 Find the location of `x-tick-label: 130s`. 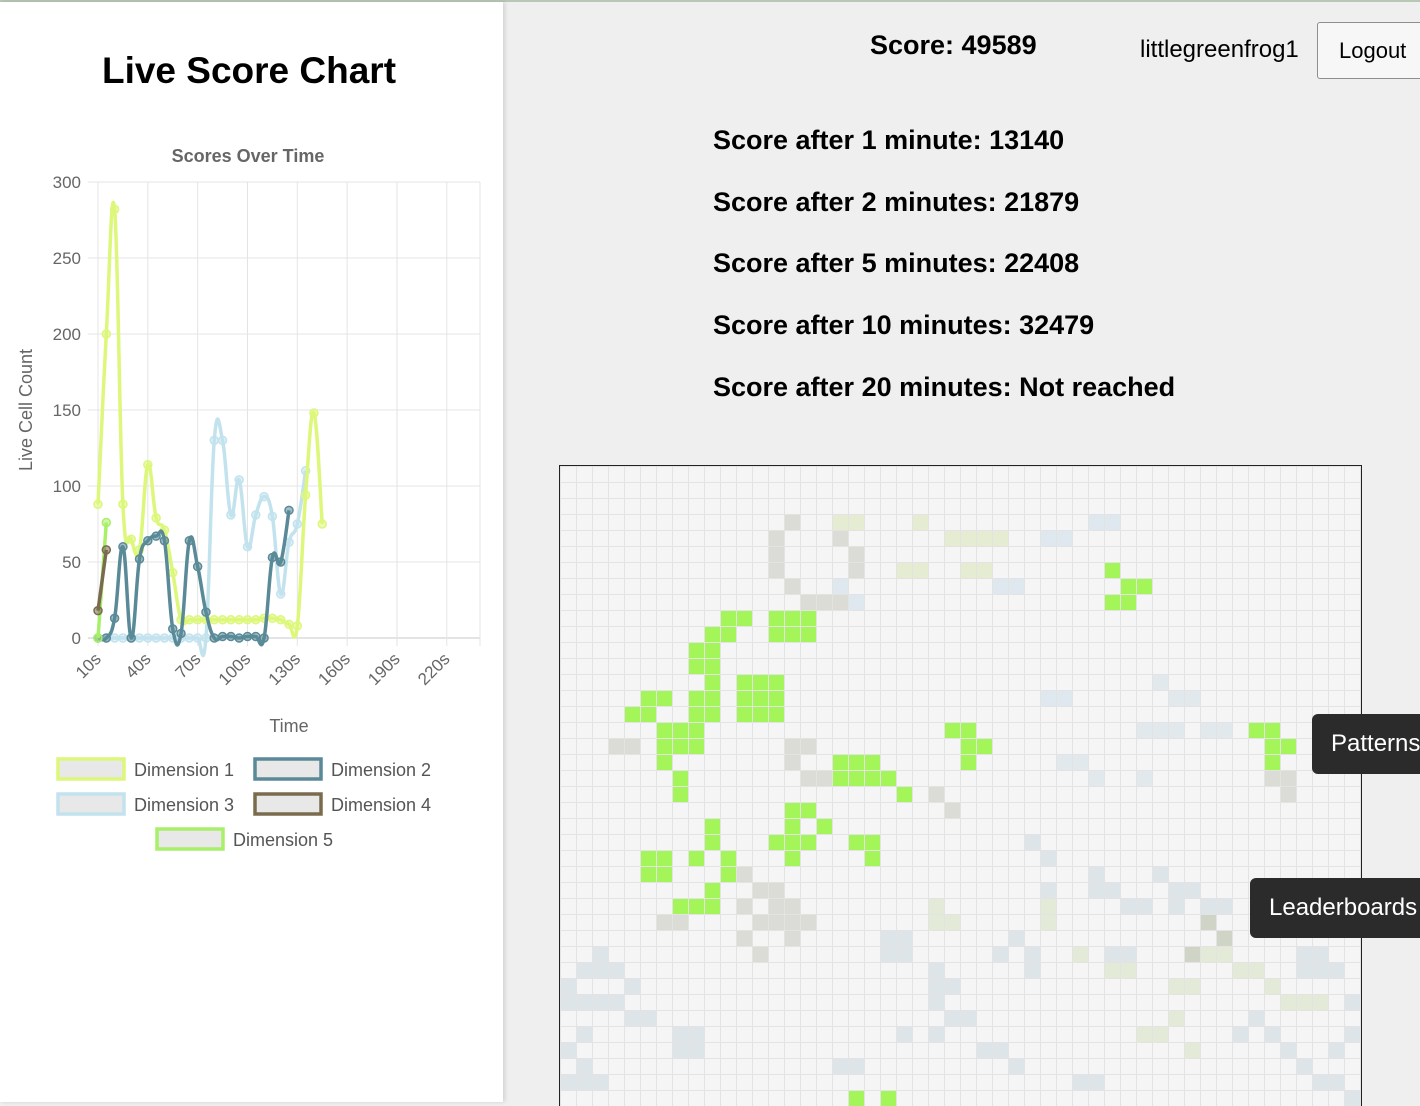

x-tick-label: 130s is located at coordinates (285, 669).